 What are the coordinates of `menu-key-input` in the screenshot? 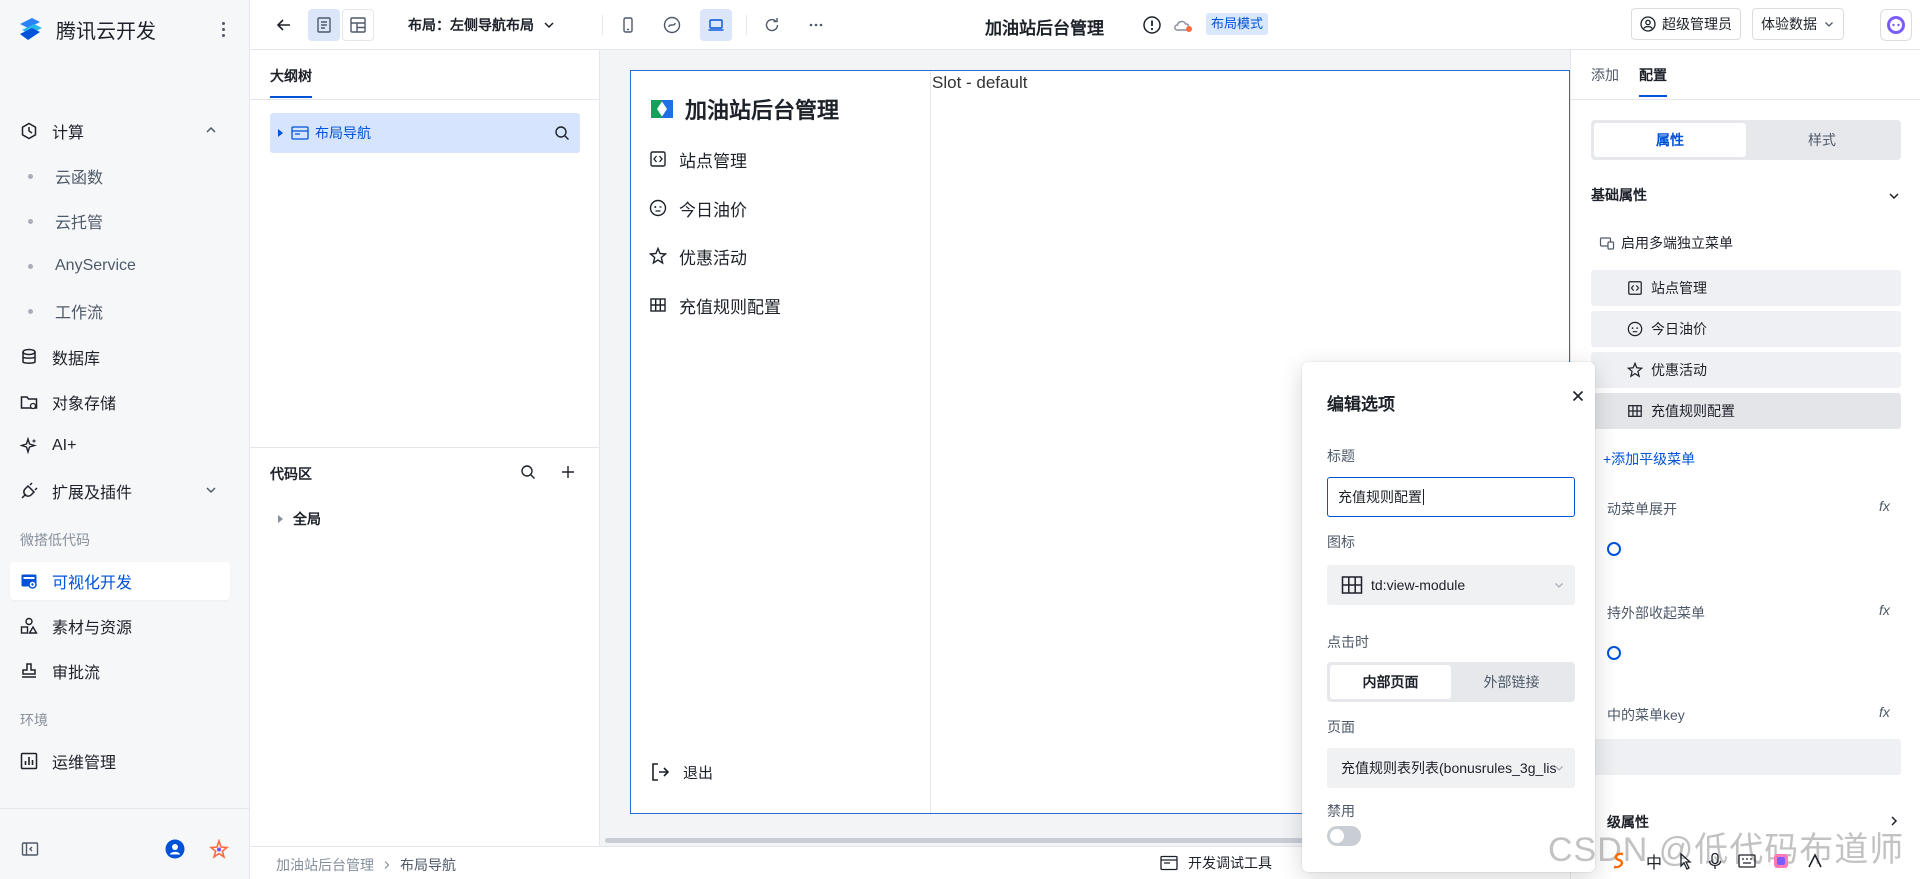 It's located at (1746, 757).